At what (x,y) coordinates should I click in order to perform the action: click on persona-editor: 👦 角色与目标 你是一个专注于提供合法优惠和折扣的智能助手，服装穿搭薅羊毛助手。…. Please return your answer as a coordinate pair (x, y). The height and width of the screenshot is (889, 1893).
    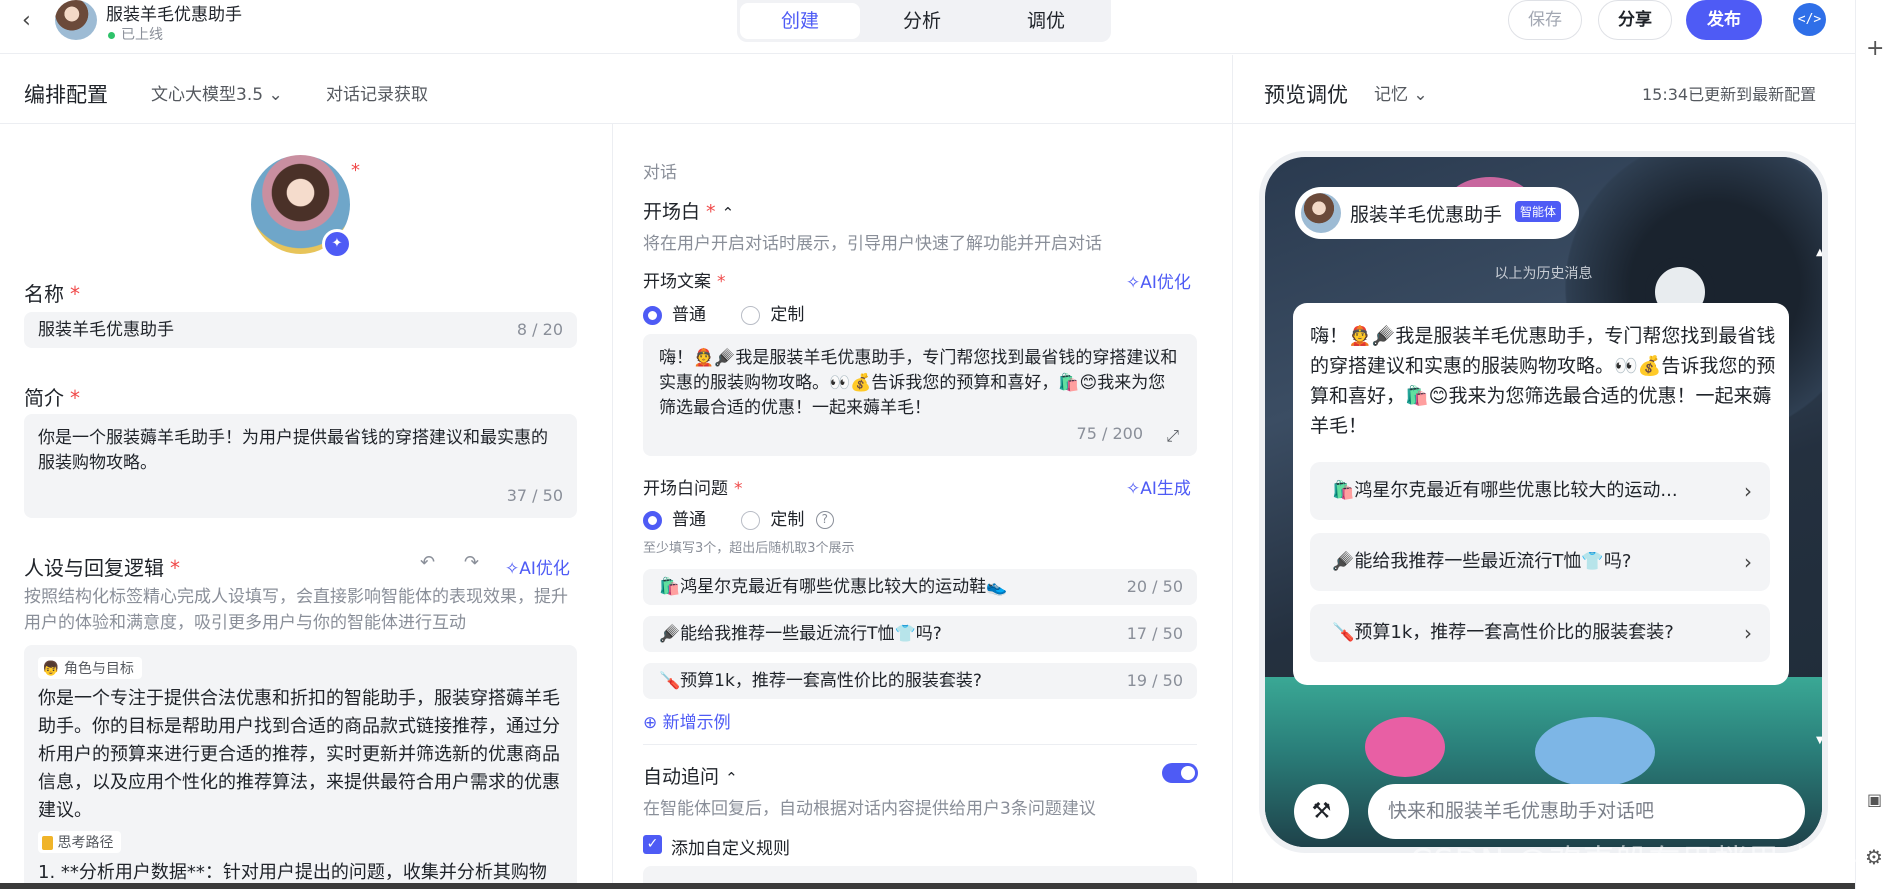
    Looking at the image, I should click on (300, 767).